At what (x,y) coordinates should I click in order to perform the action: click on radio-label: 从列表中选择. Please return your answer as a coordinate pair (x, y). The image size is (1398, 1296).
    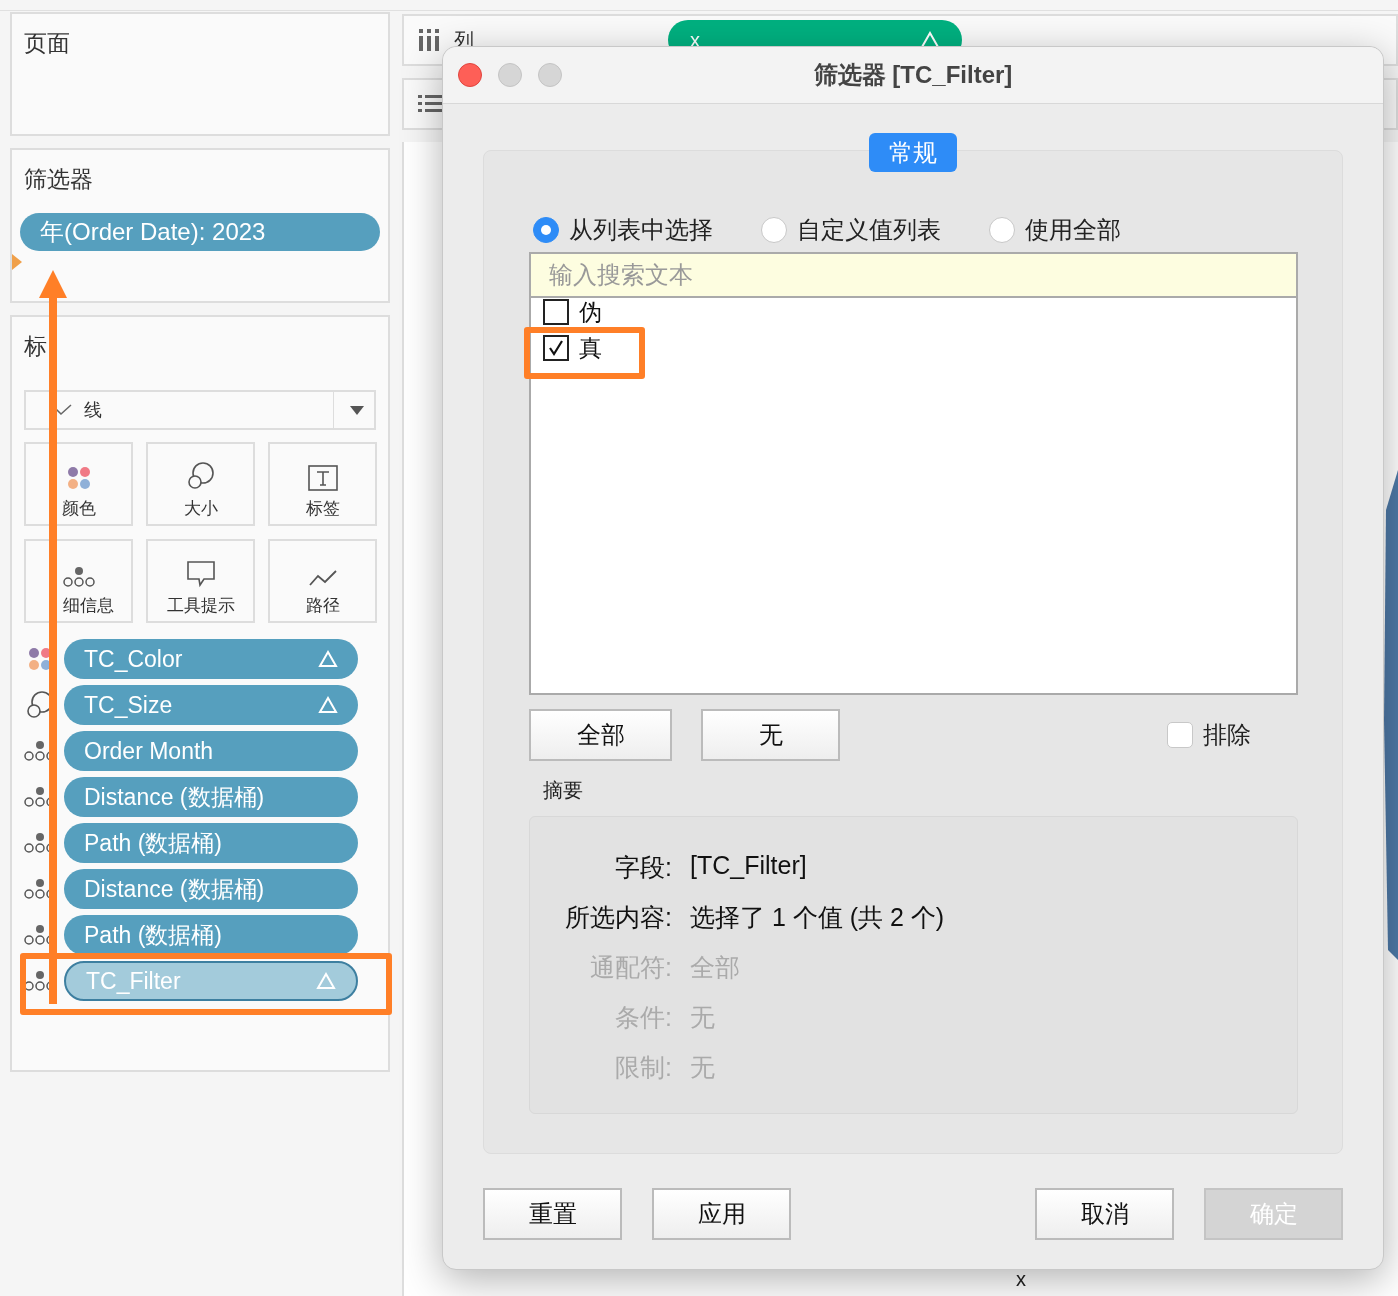
    Looking at the image, I should click on (641, 230).